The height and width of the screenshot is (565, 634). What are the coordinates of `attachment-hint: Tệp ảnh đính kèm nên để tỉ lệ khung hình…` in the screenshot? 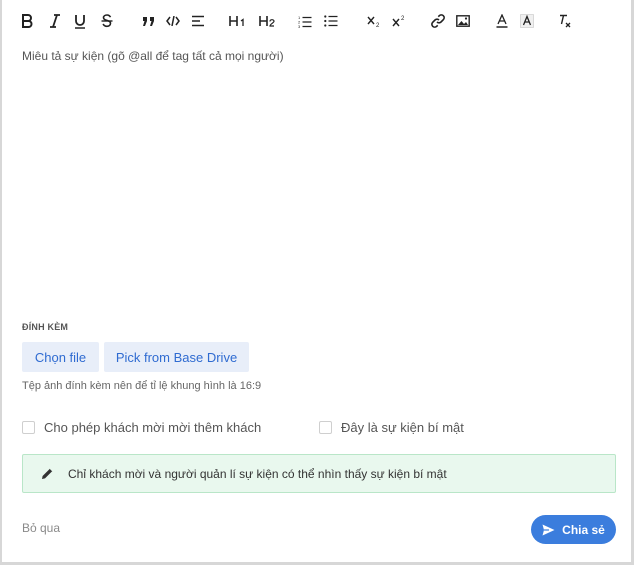 It's located at (142, 386).